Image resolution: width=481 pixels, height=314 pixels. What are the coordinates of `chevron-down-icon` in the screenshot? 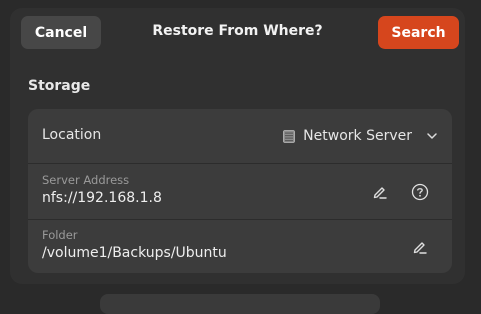 It's located at (432, 136).